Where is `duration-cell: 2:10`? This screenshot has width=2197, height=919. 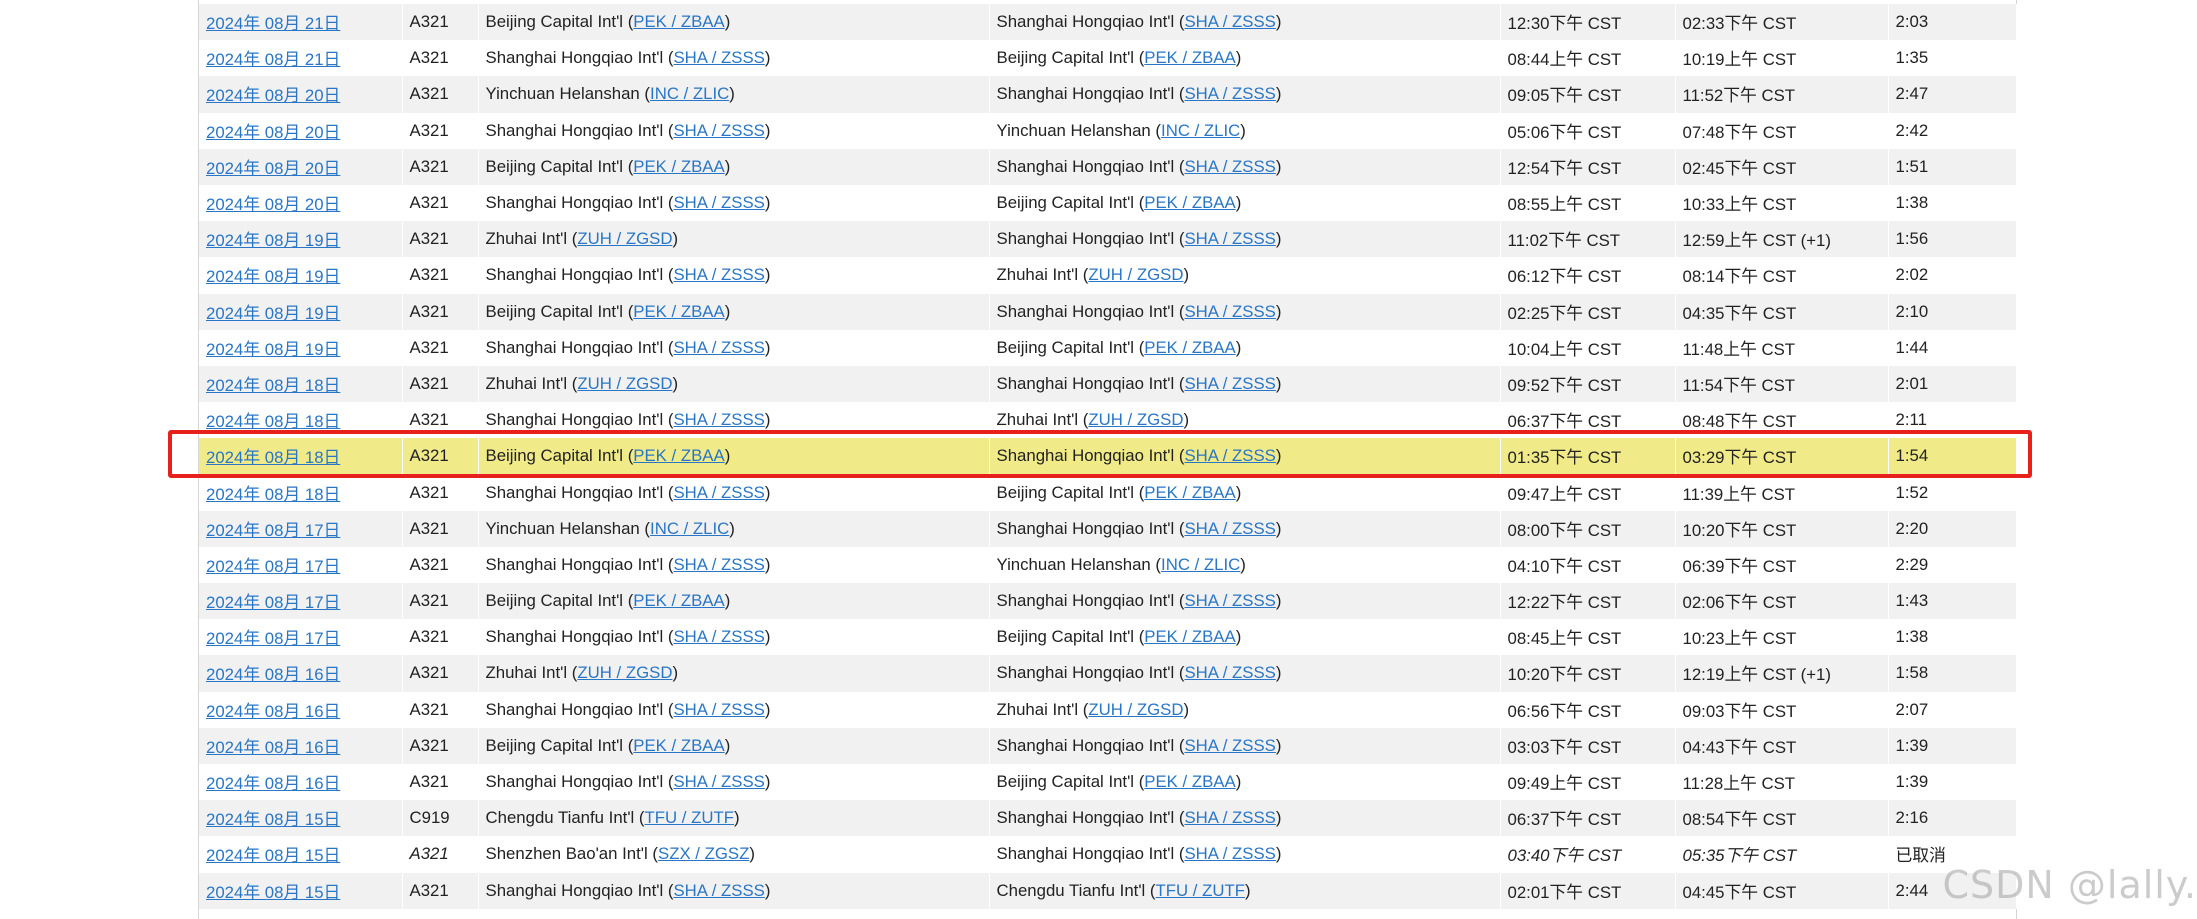
duration-cell: 2:10 is located at coordinates (1952, 311).